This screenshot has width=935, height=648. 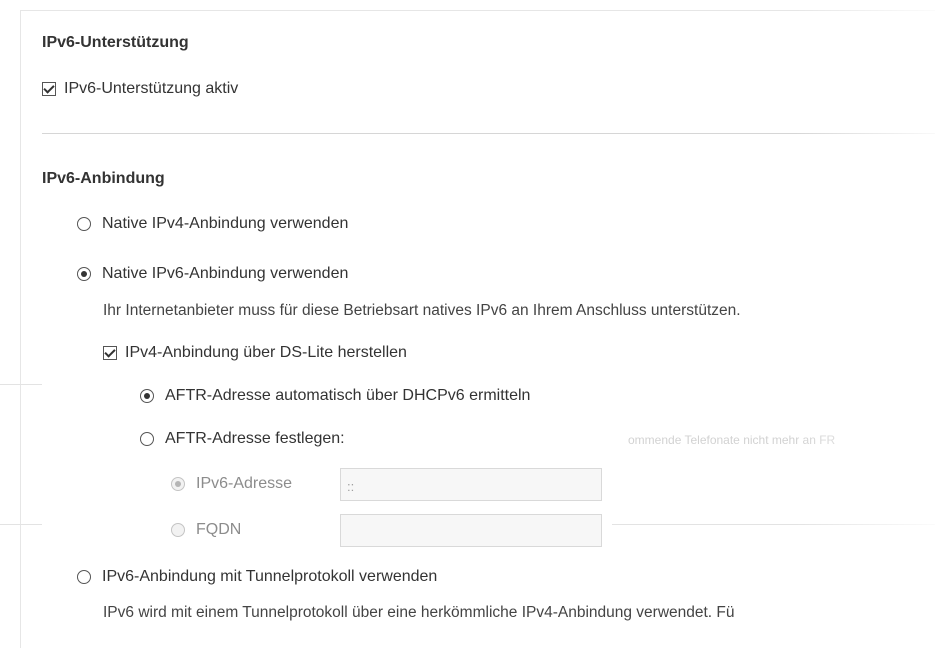 What do you see at coordinates (219, 529) in the screenshot?
I see `radio-label: FQDN` at bounding box center [219, 529].